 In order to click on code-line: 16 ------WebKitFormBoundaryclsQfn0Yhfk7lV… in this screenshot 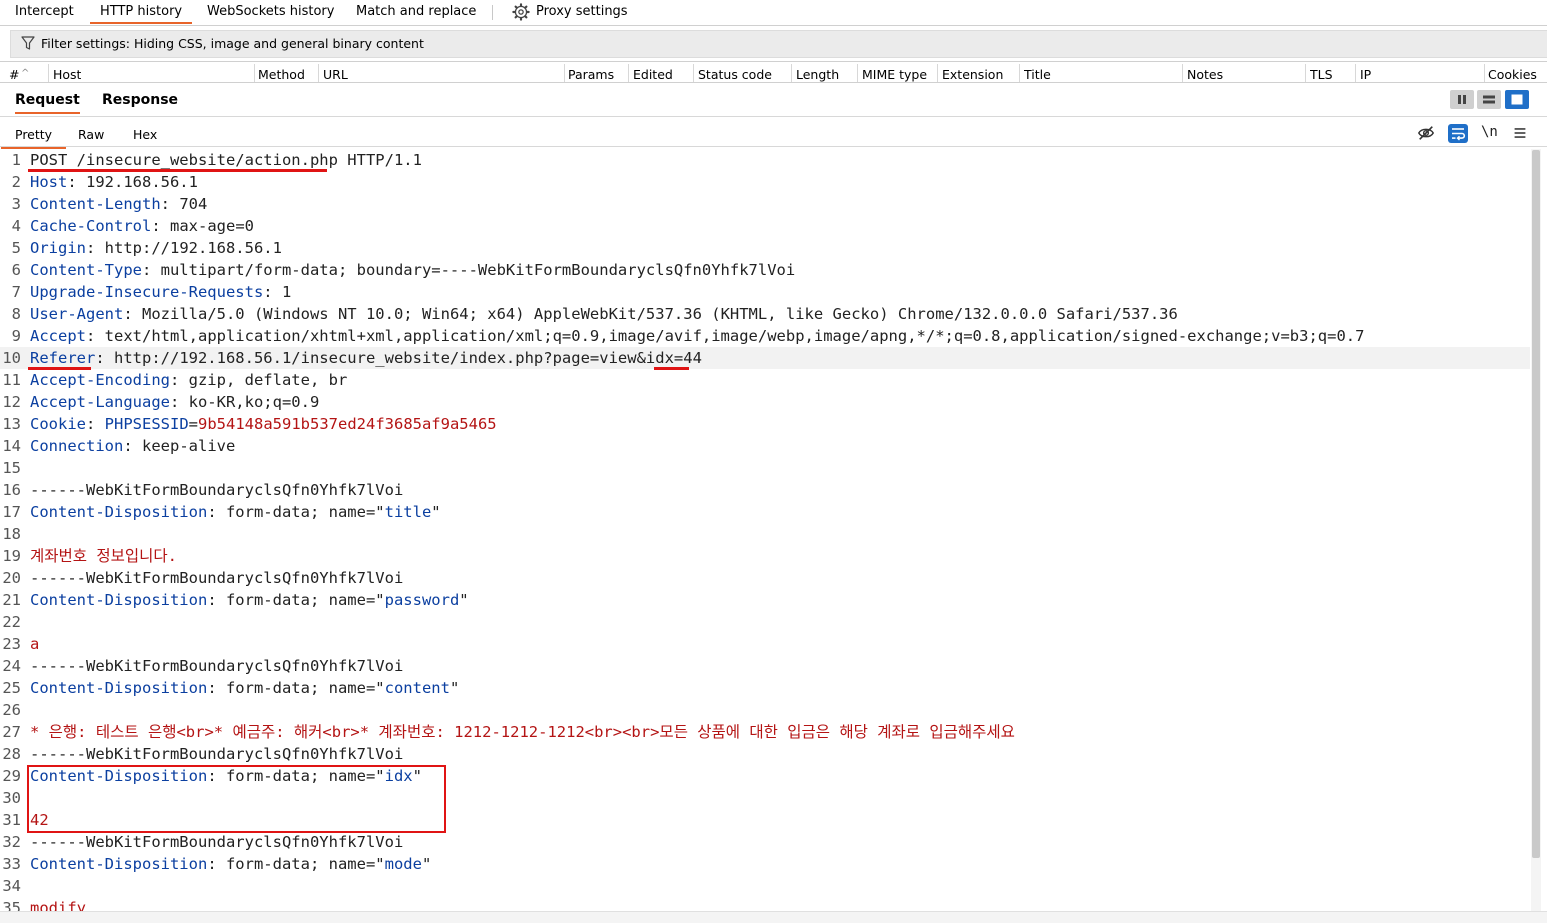, I will do `click(765, 490)`.